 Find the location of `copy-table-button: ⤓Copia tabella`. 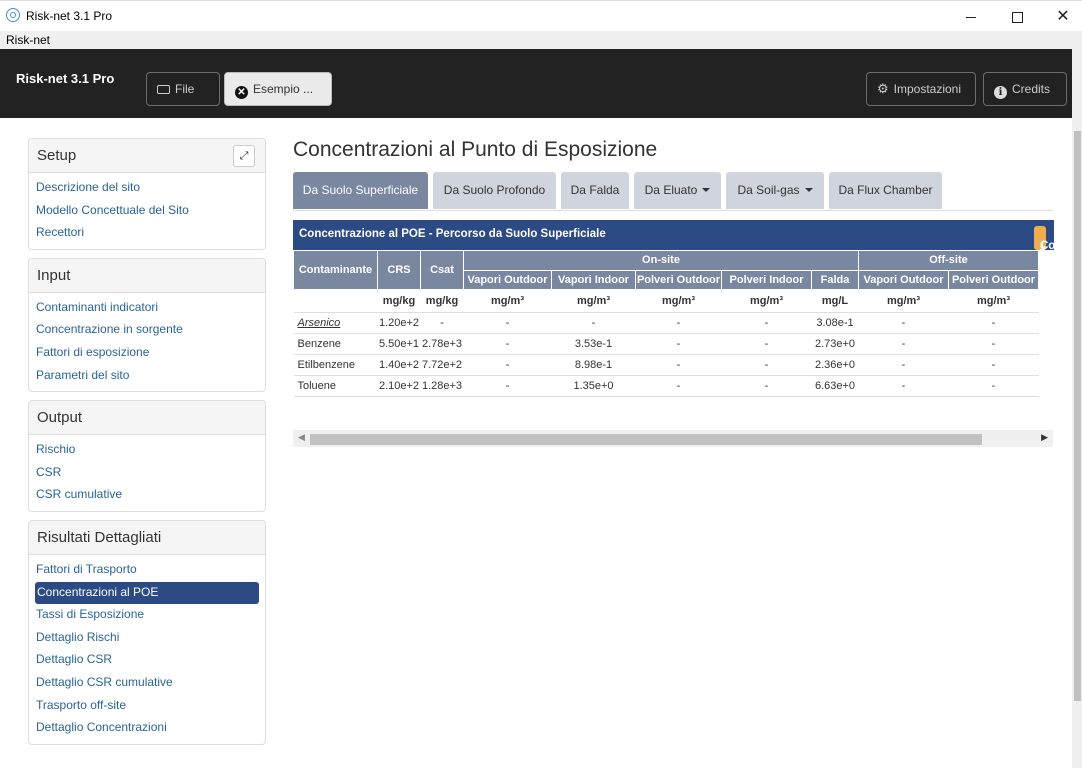

copy-table-button: ⤓Copia tabella is located at coordinates (1044, 251).